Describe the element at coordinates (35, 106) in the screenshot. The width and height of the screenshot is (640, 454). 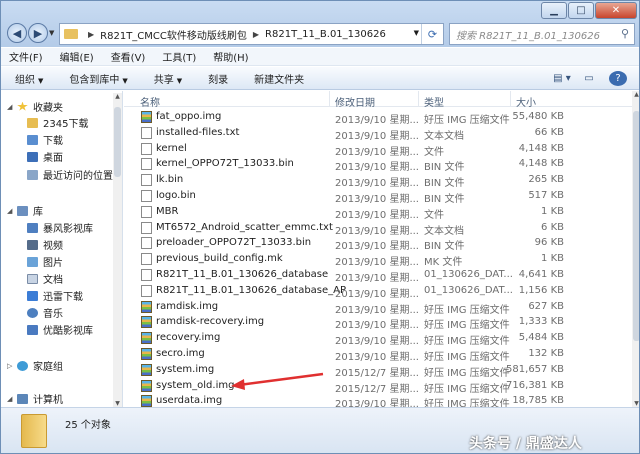
I see `sidebar-item-favorites: ◢ 收藏夹` at that location.